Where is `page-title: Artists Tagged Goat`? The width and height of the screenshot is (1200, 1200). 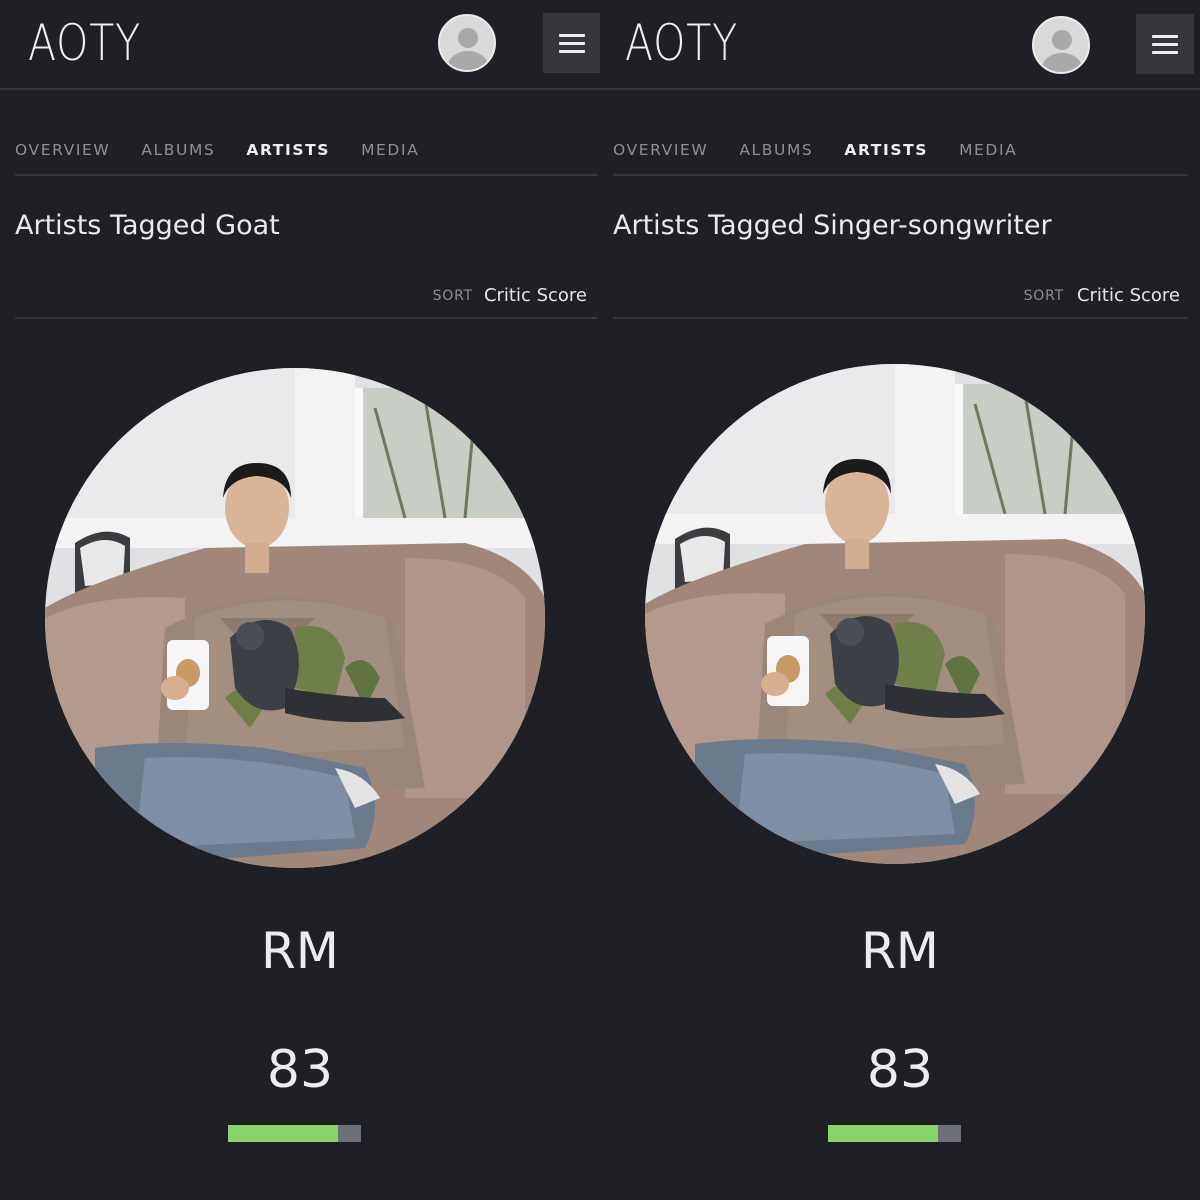
page-title: Artists Tagged Goat is located at coordinates (147, 225).